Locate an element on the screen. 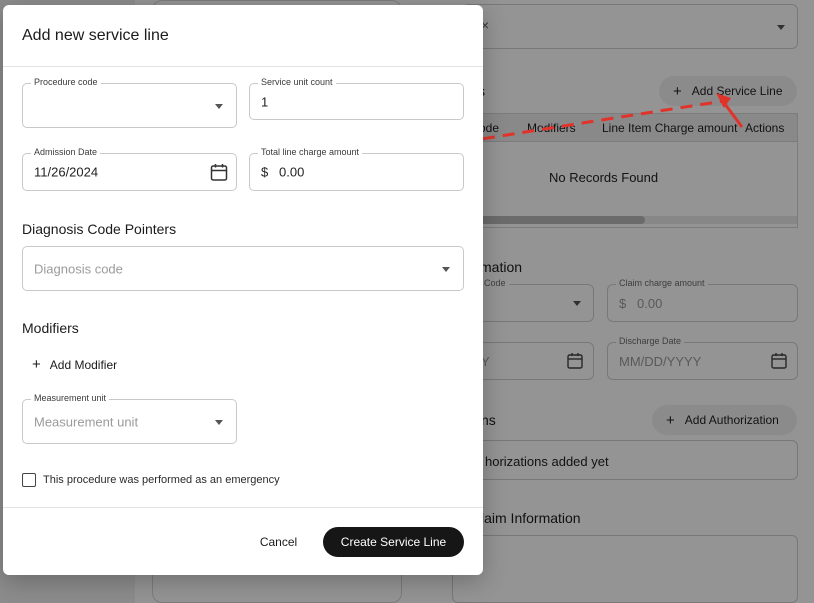 This screenshot has width=814, height=603. emergency-checkbox is located at coordinates (29, 480).